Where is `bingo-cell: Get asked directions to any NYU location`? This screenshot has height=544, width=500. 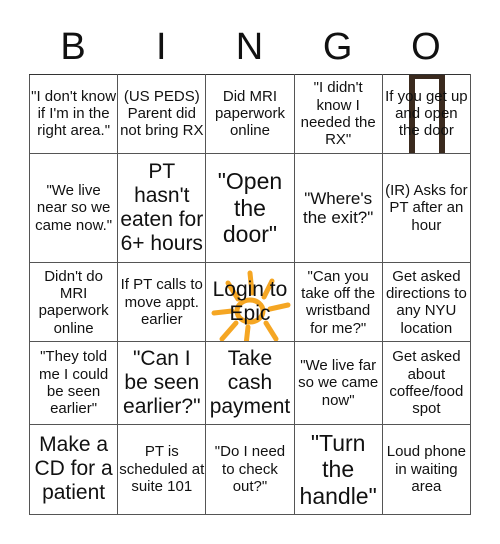 bingo-cell: Get asked directions to any NYU location is located at coordinates (426, 302).